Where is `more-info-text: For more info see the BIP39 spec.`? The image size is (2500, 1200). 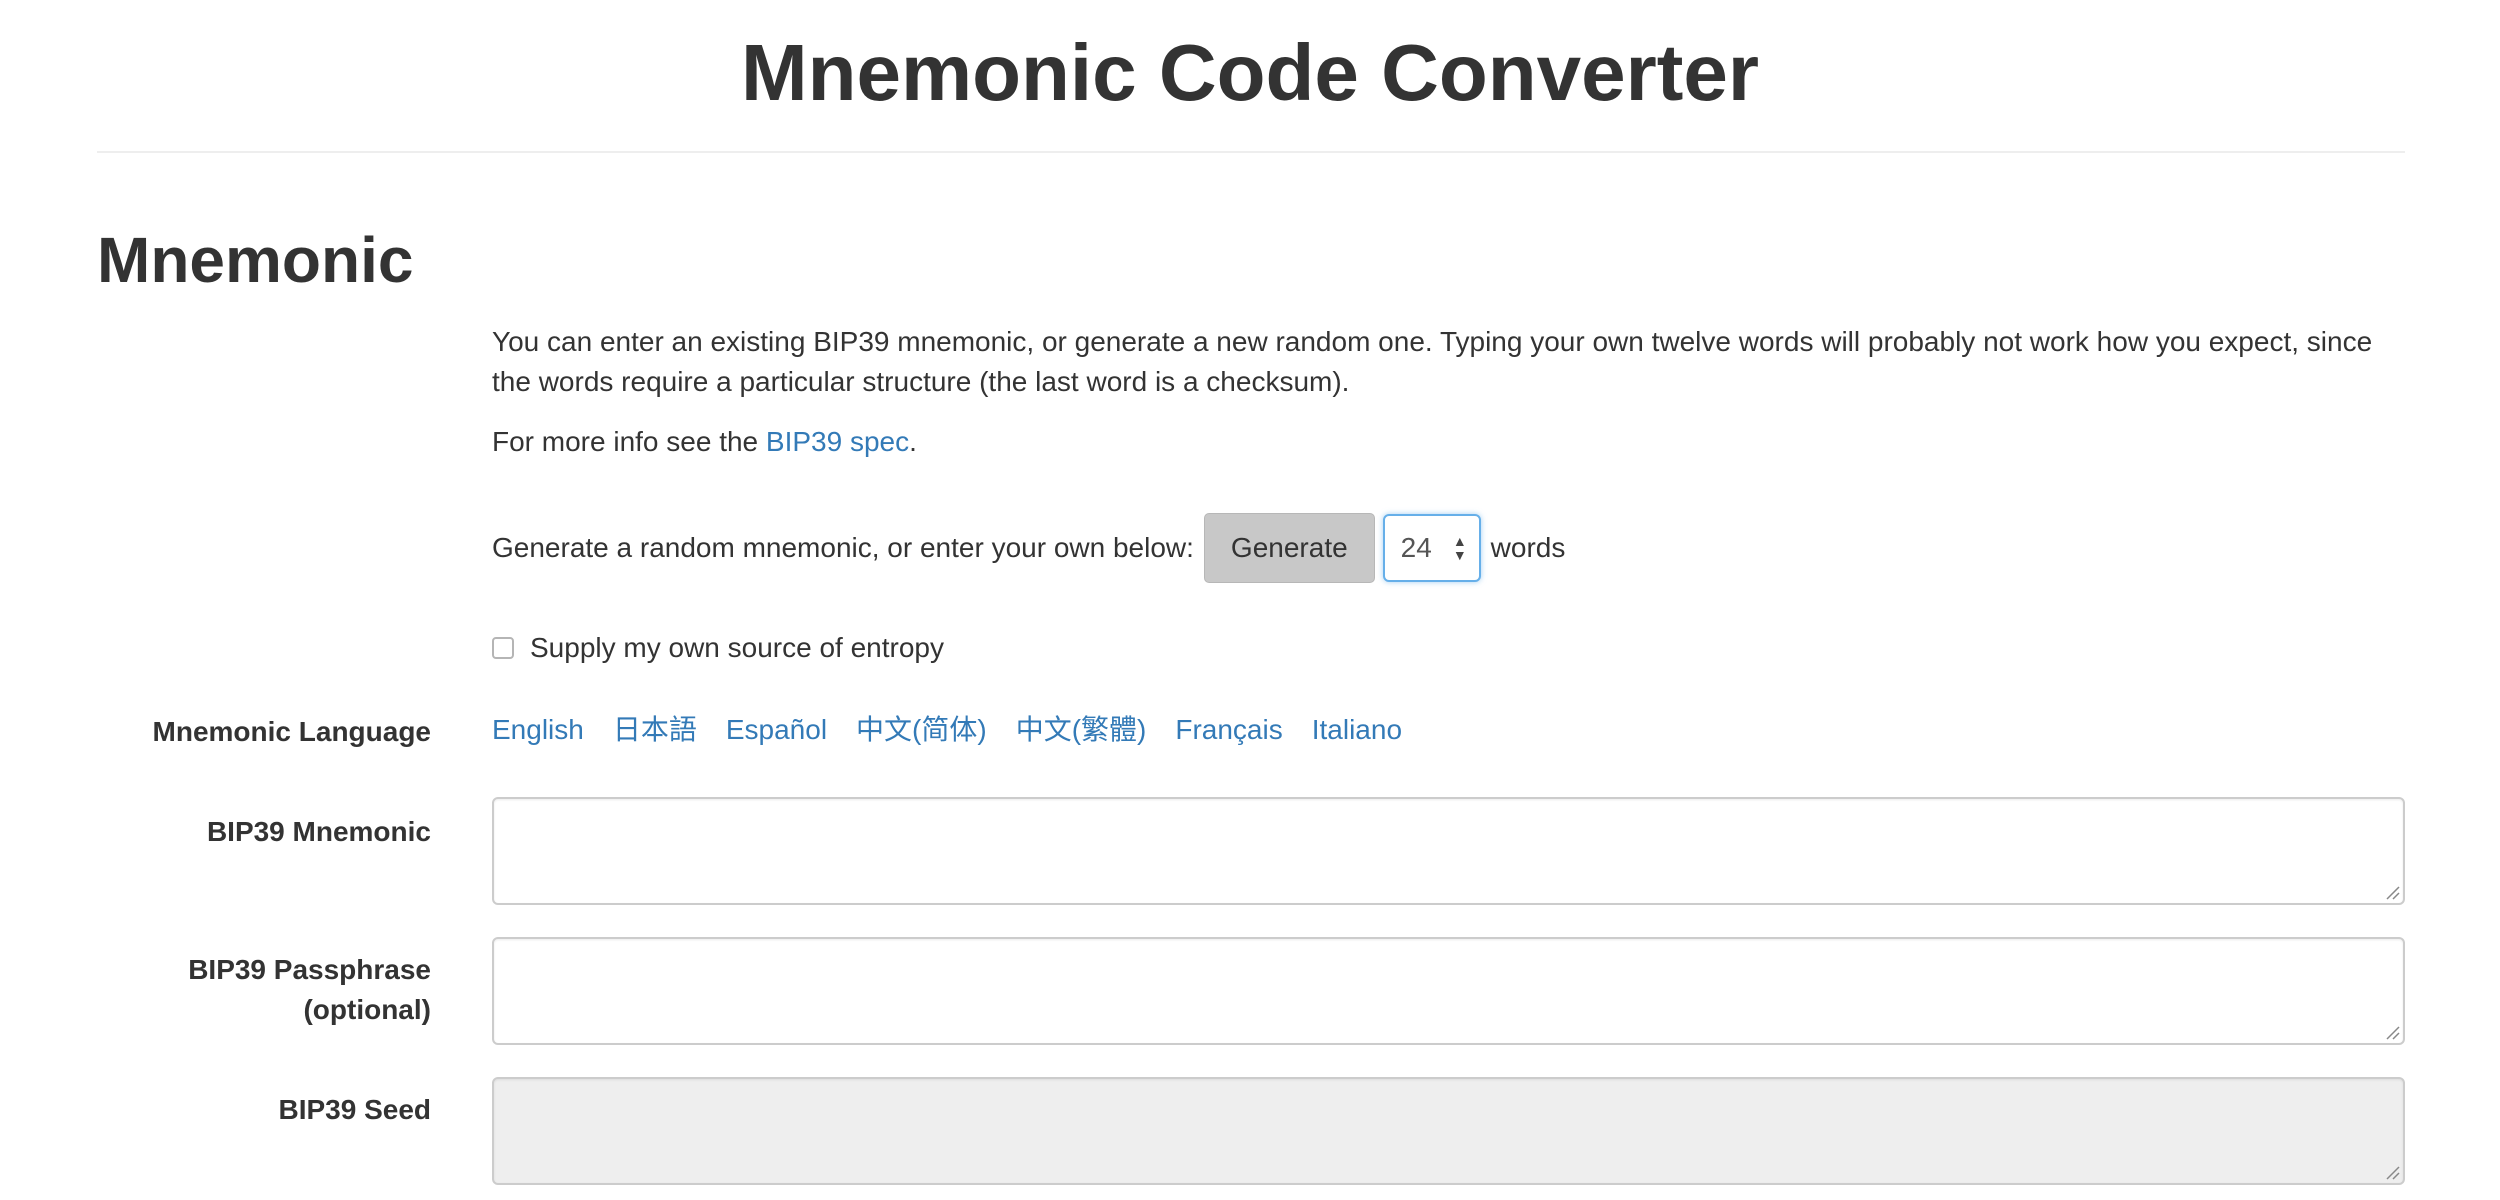
more-info-text: For more info see the BIP39 spec. is located at coordinates (704, 442).